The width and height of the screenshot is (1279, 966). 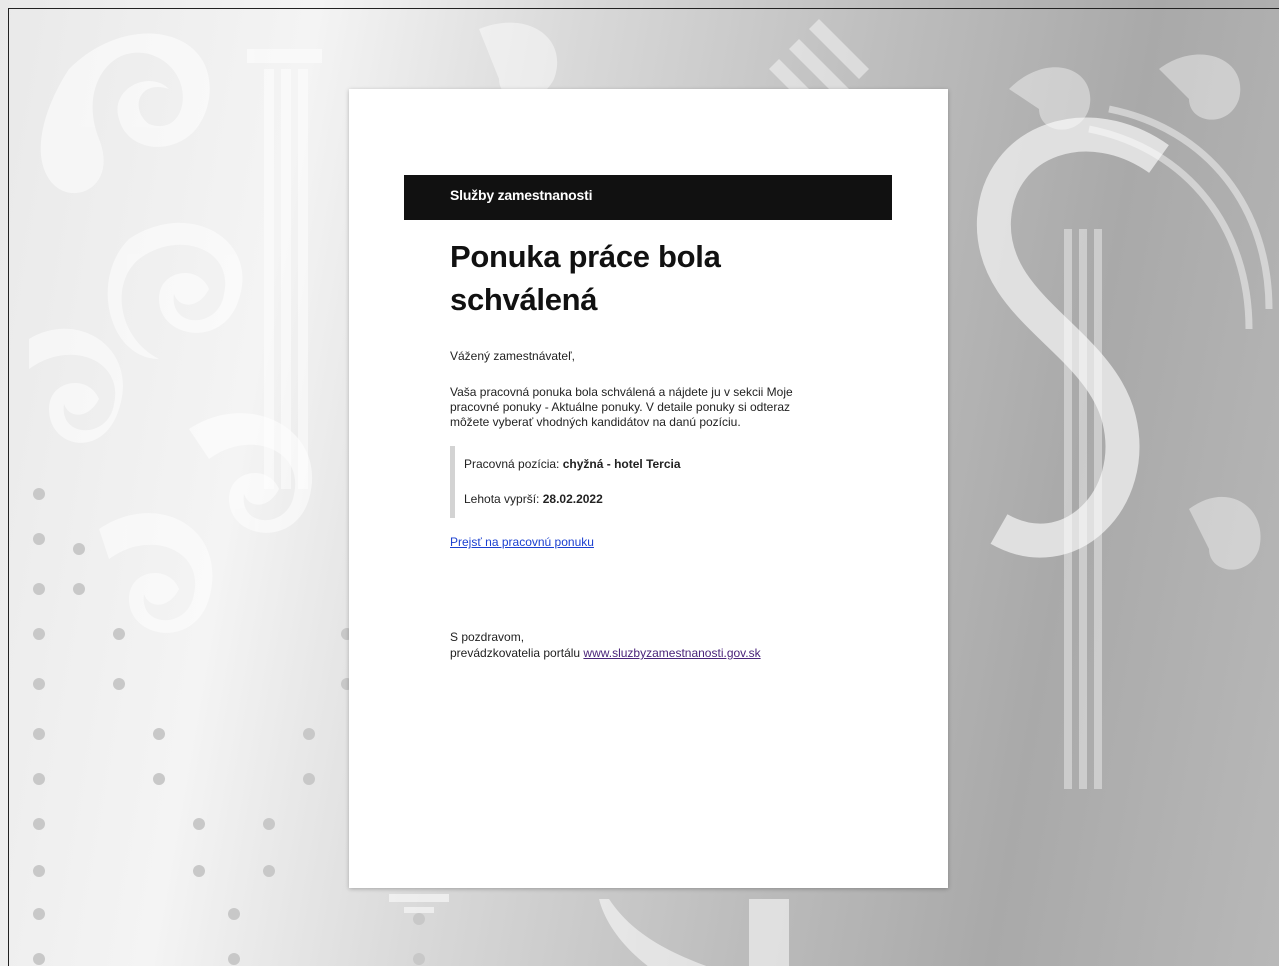 What do you see at coordinates (648, 197) in the screenshot?
I see `email-header-bar: Služby zamestnanosti` at bounding box center [648, 197].